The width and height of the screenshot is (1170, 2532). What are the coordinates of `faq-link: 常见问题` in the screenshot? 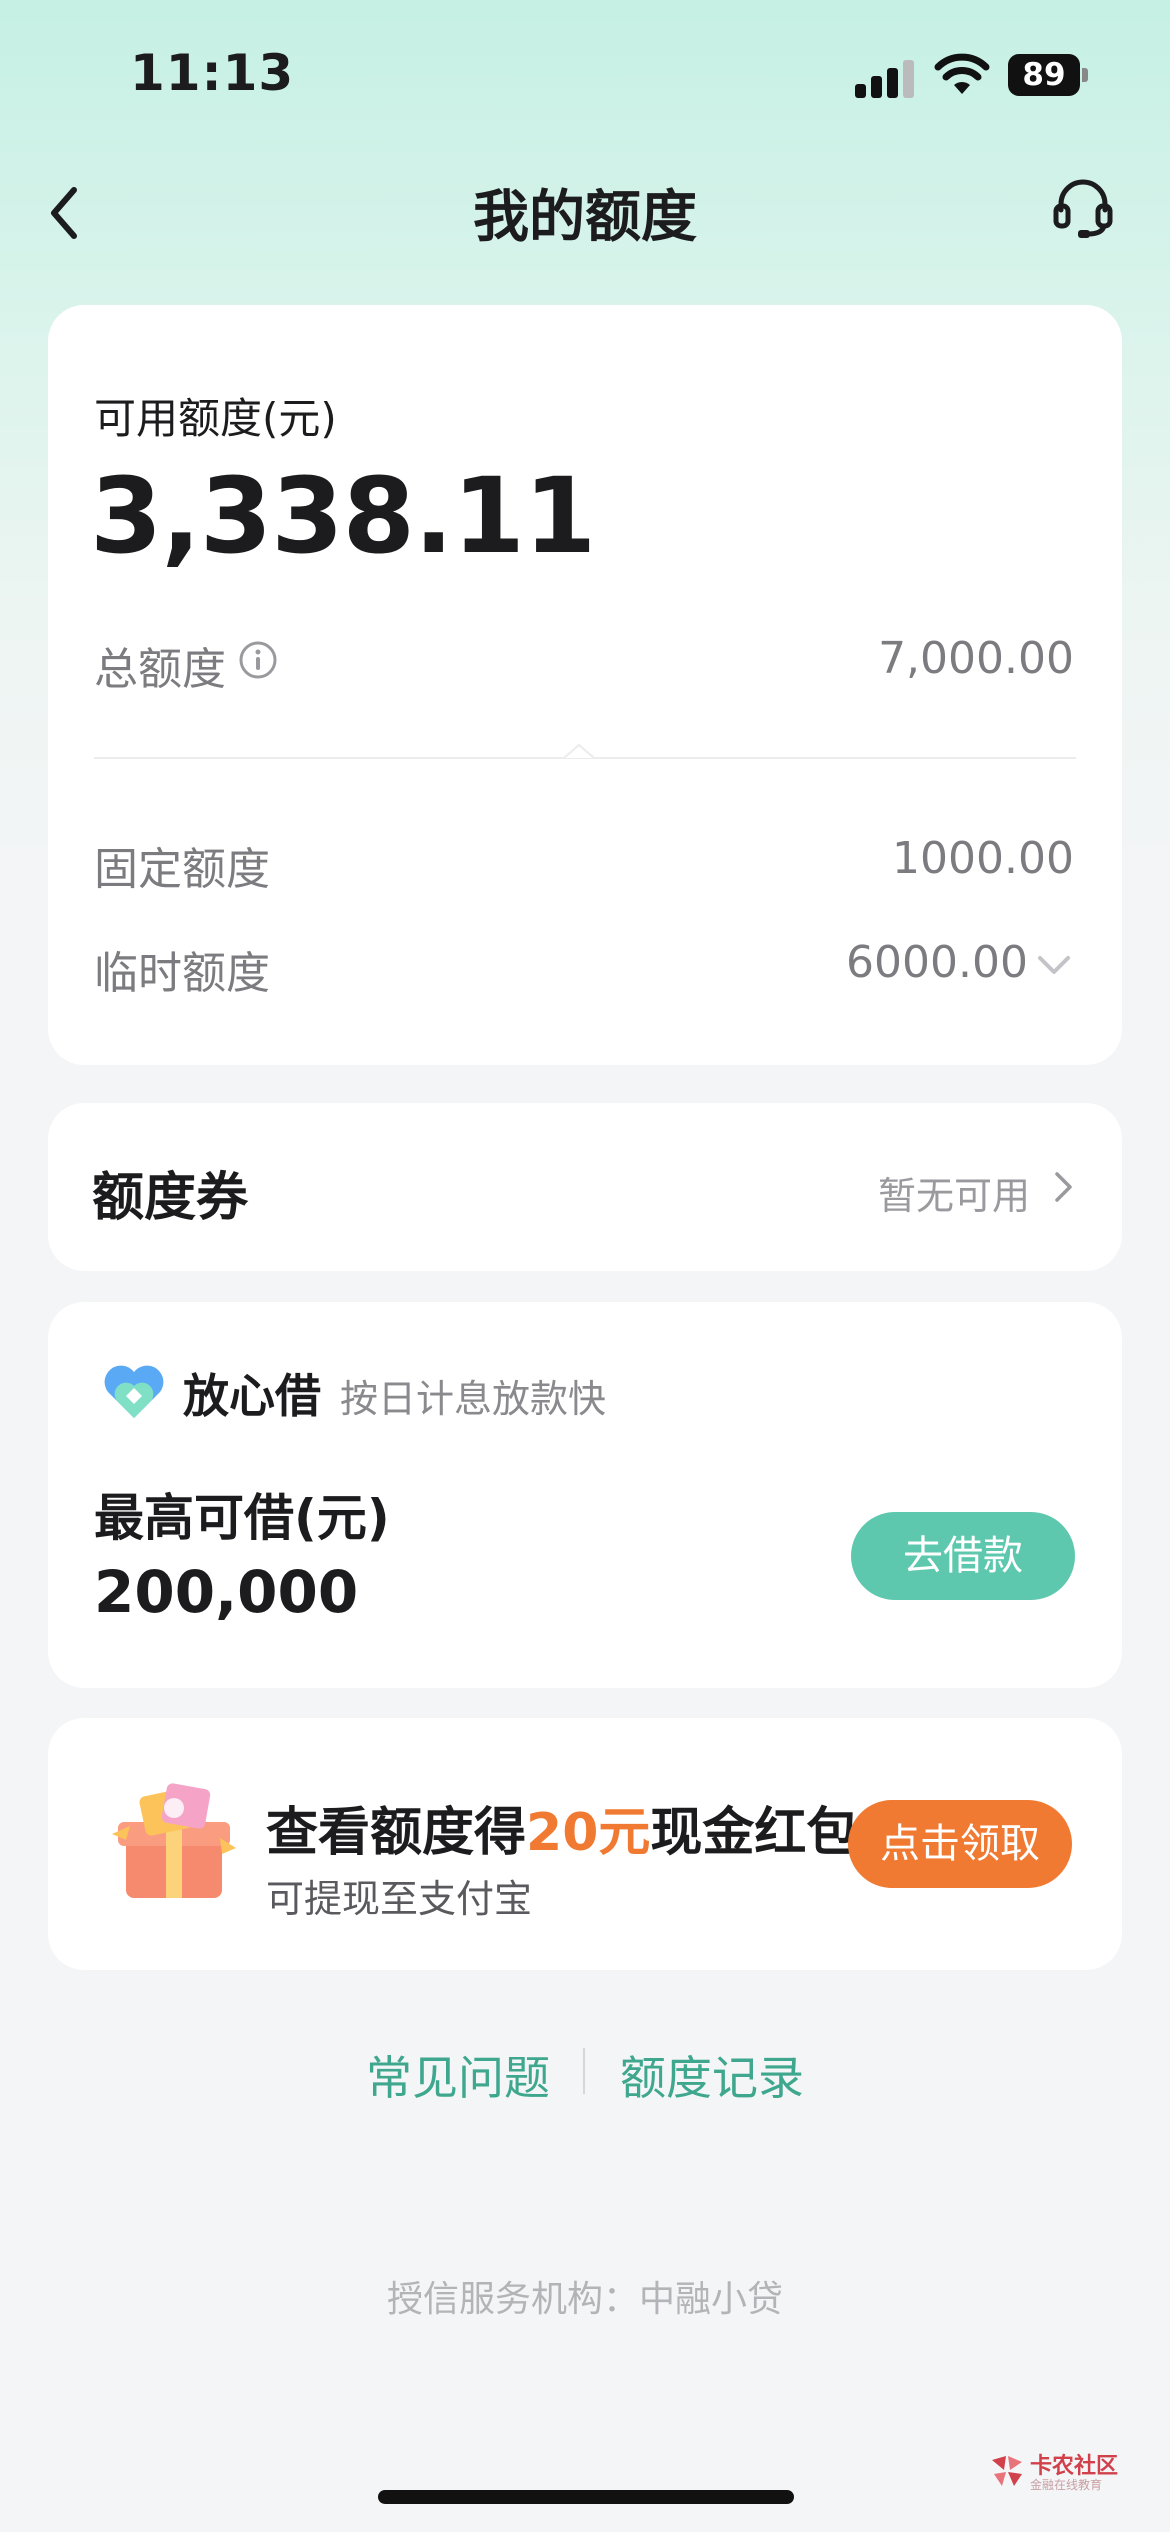 It's located at (458, 2075).